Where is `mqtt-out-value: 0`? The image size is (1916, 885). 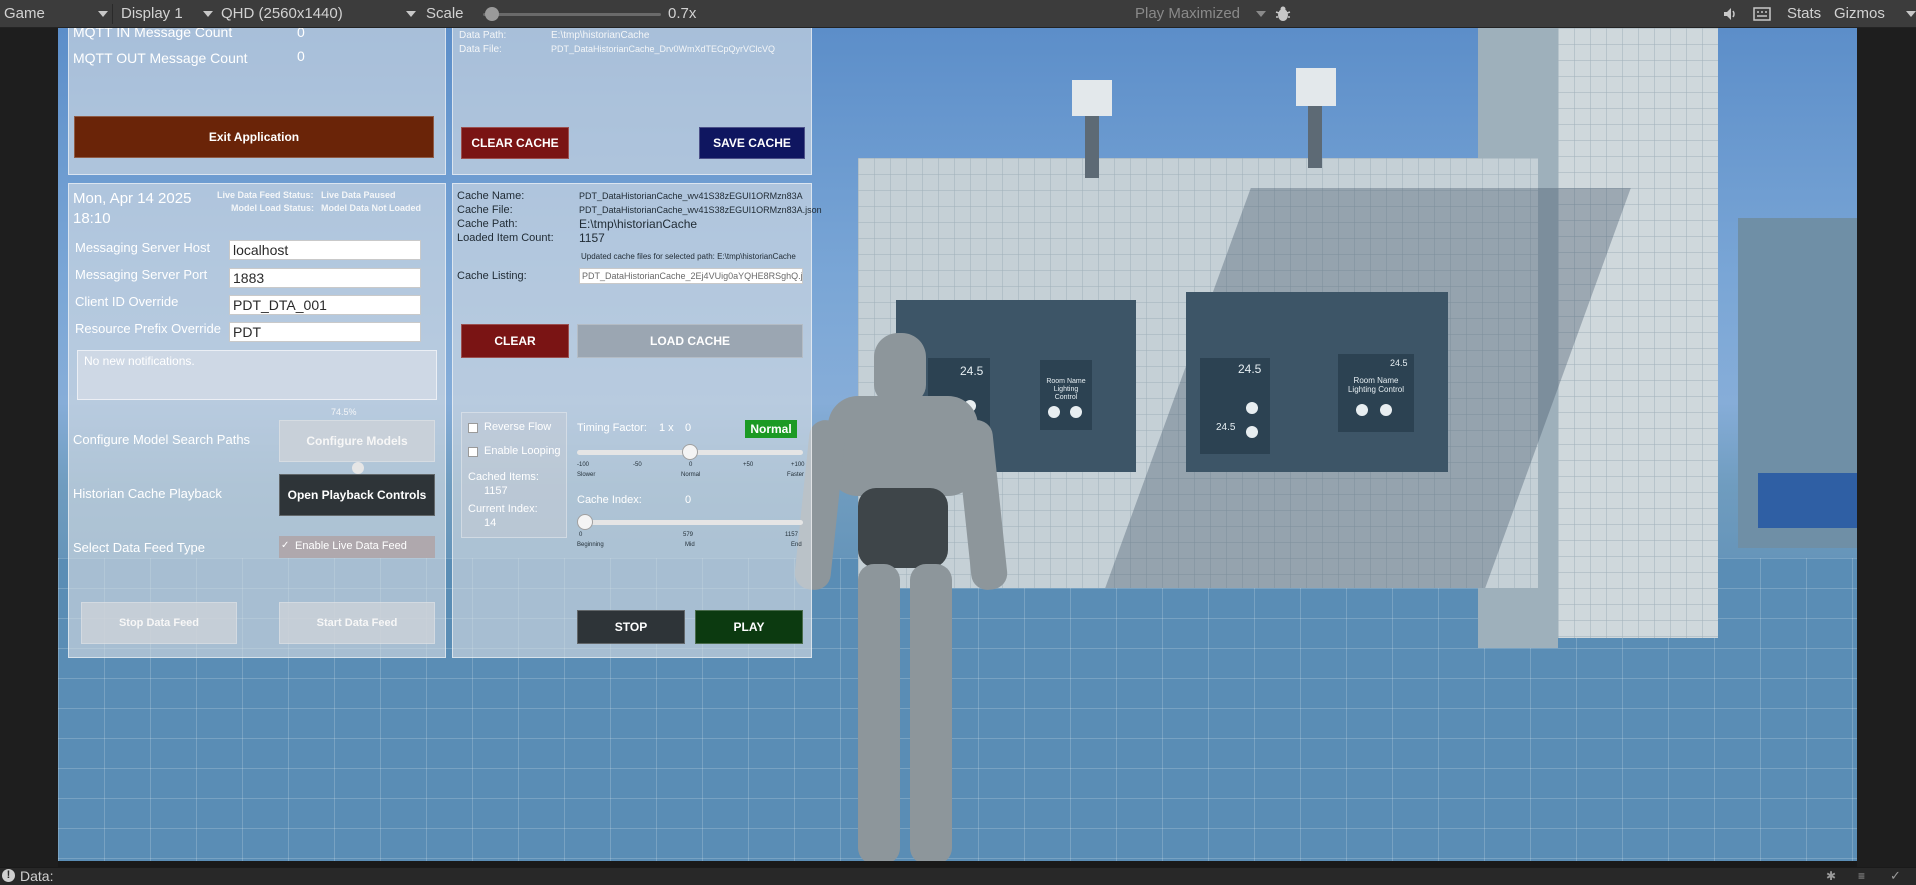
mqtt-out-value: 0 is located at coordinates (301, 56).